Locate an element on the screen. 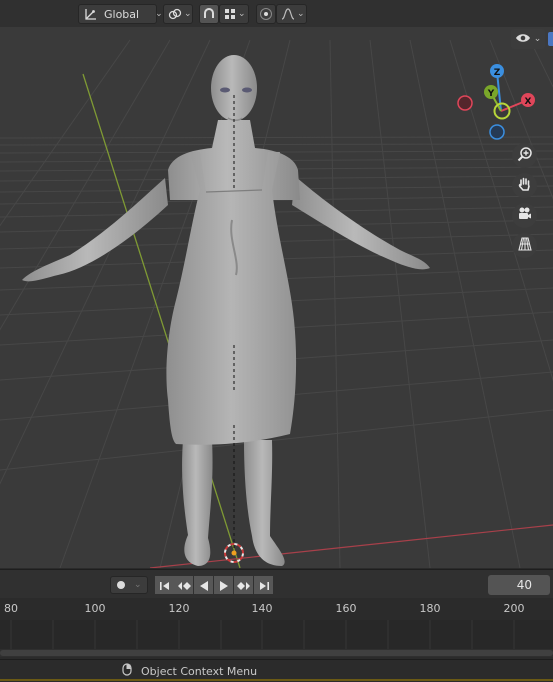  jump-start-icon is located at coordinates (165, 585).